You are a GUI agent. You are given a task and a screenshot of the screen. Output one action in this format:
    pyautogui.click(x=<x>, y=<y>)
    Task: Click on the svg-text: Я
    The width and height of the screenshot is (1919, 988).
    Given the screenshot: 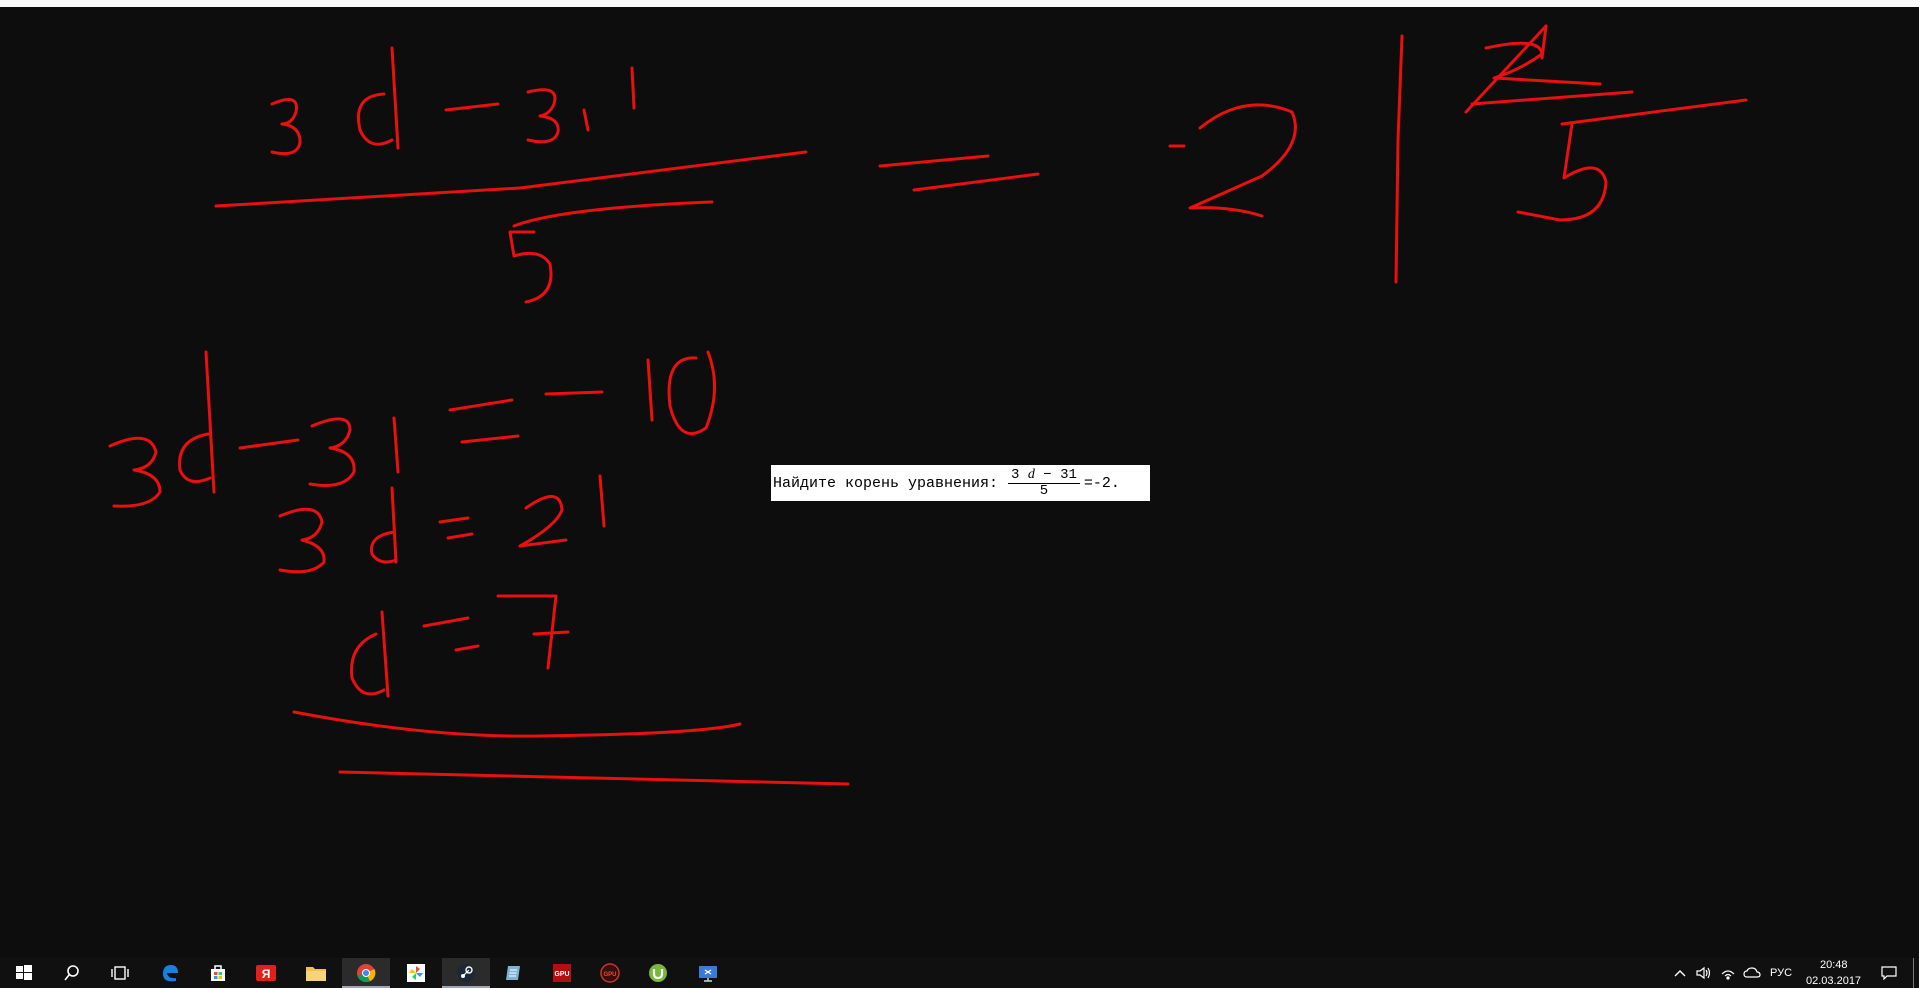 What is the action you would take?
    pyautogui.click(x=266, y=974)
    